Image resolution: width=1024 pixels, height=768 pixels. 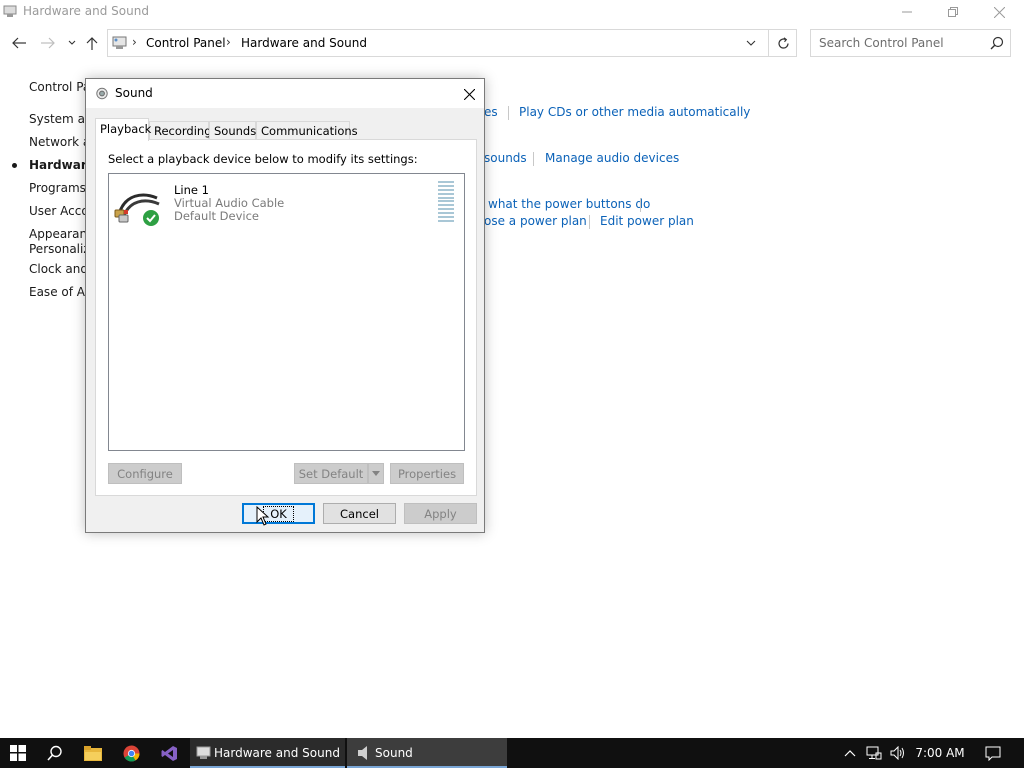 I want to click on dialog-title-bar: Sound, so click(x=285, y=93).